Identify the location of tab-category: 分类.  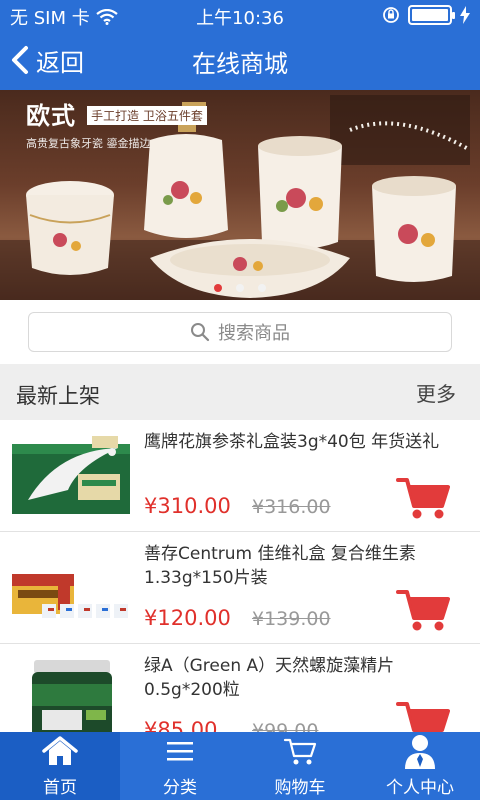
(180, 766).